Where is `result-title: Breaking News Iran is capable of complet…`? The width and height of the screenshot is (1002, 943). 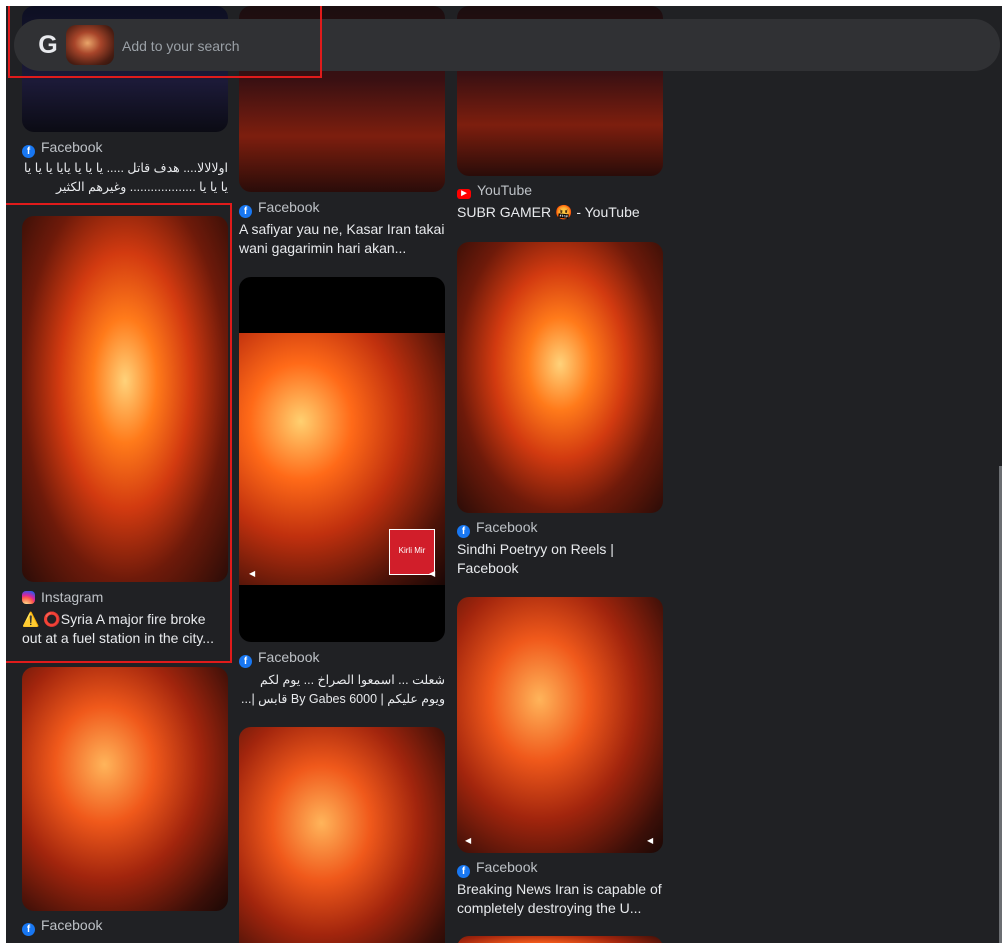 result-title: Breaking News Iran is capable of complet… is located at coordinates (560, 899).